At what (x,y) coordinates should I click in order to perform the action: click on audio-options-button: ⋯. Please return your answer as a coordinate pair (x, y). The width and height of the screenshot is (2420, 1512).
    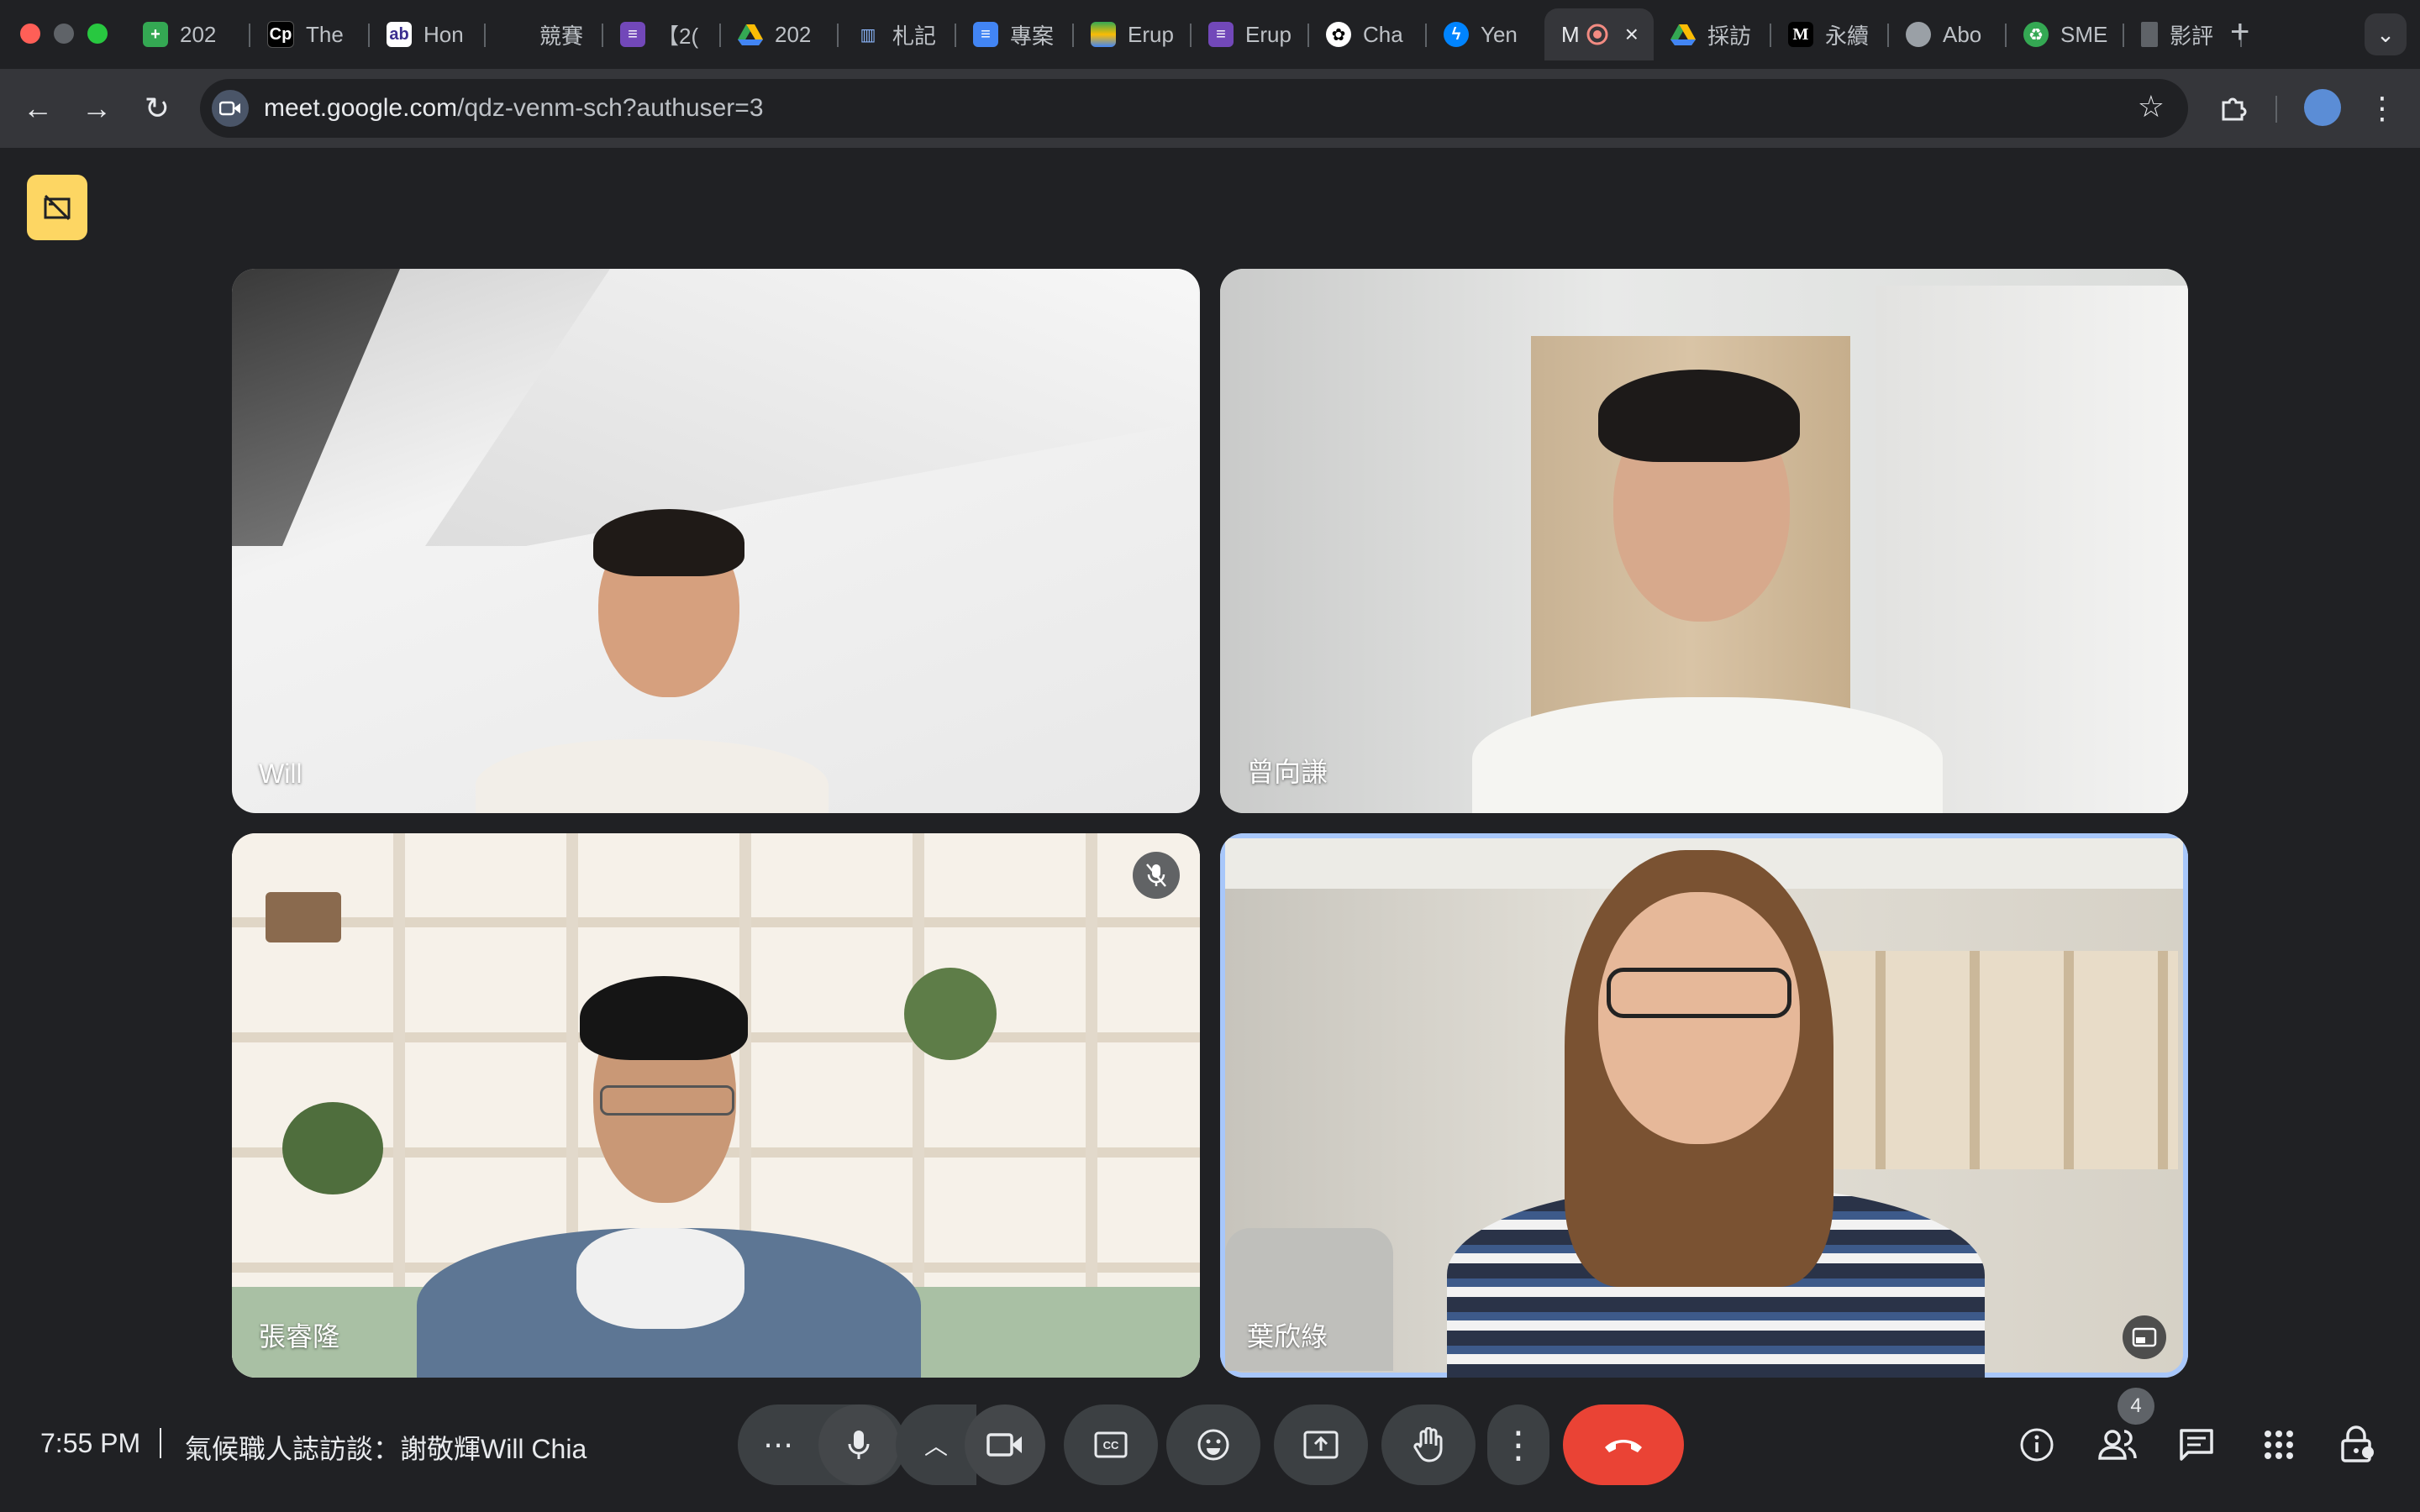
    Looking at the image, I should click on (778, 1444).